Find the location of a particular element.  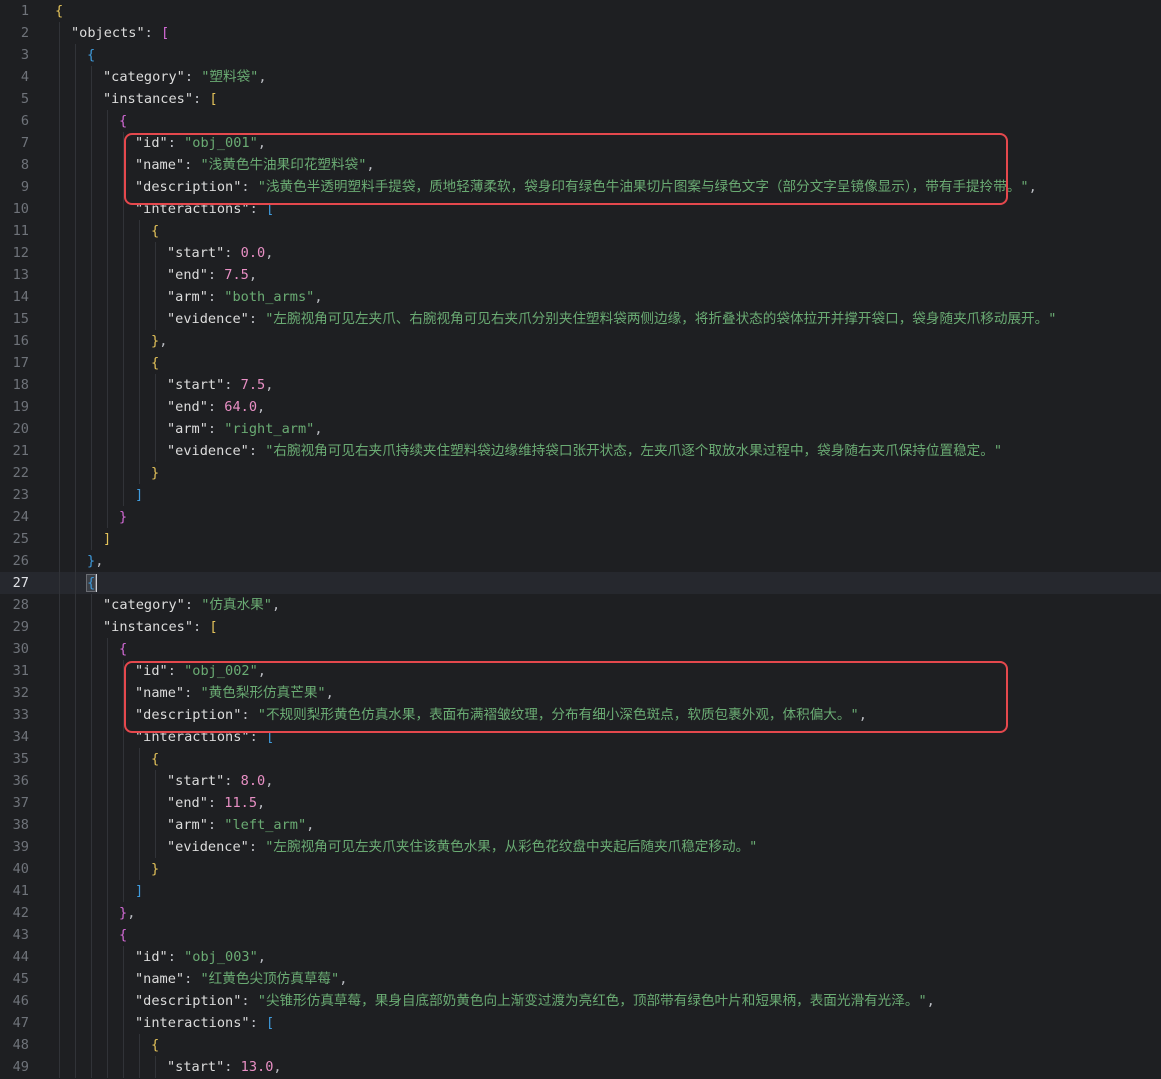

code-line: 4 "category": "塑料袋", is located at coordinates (580, 77).